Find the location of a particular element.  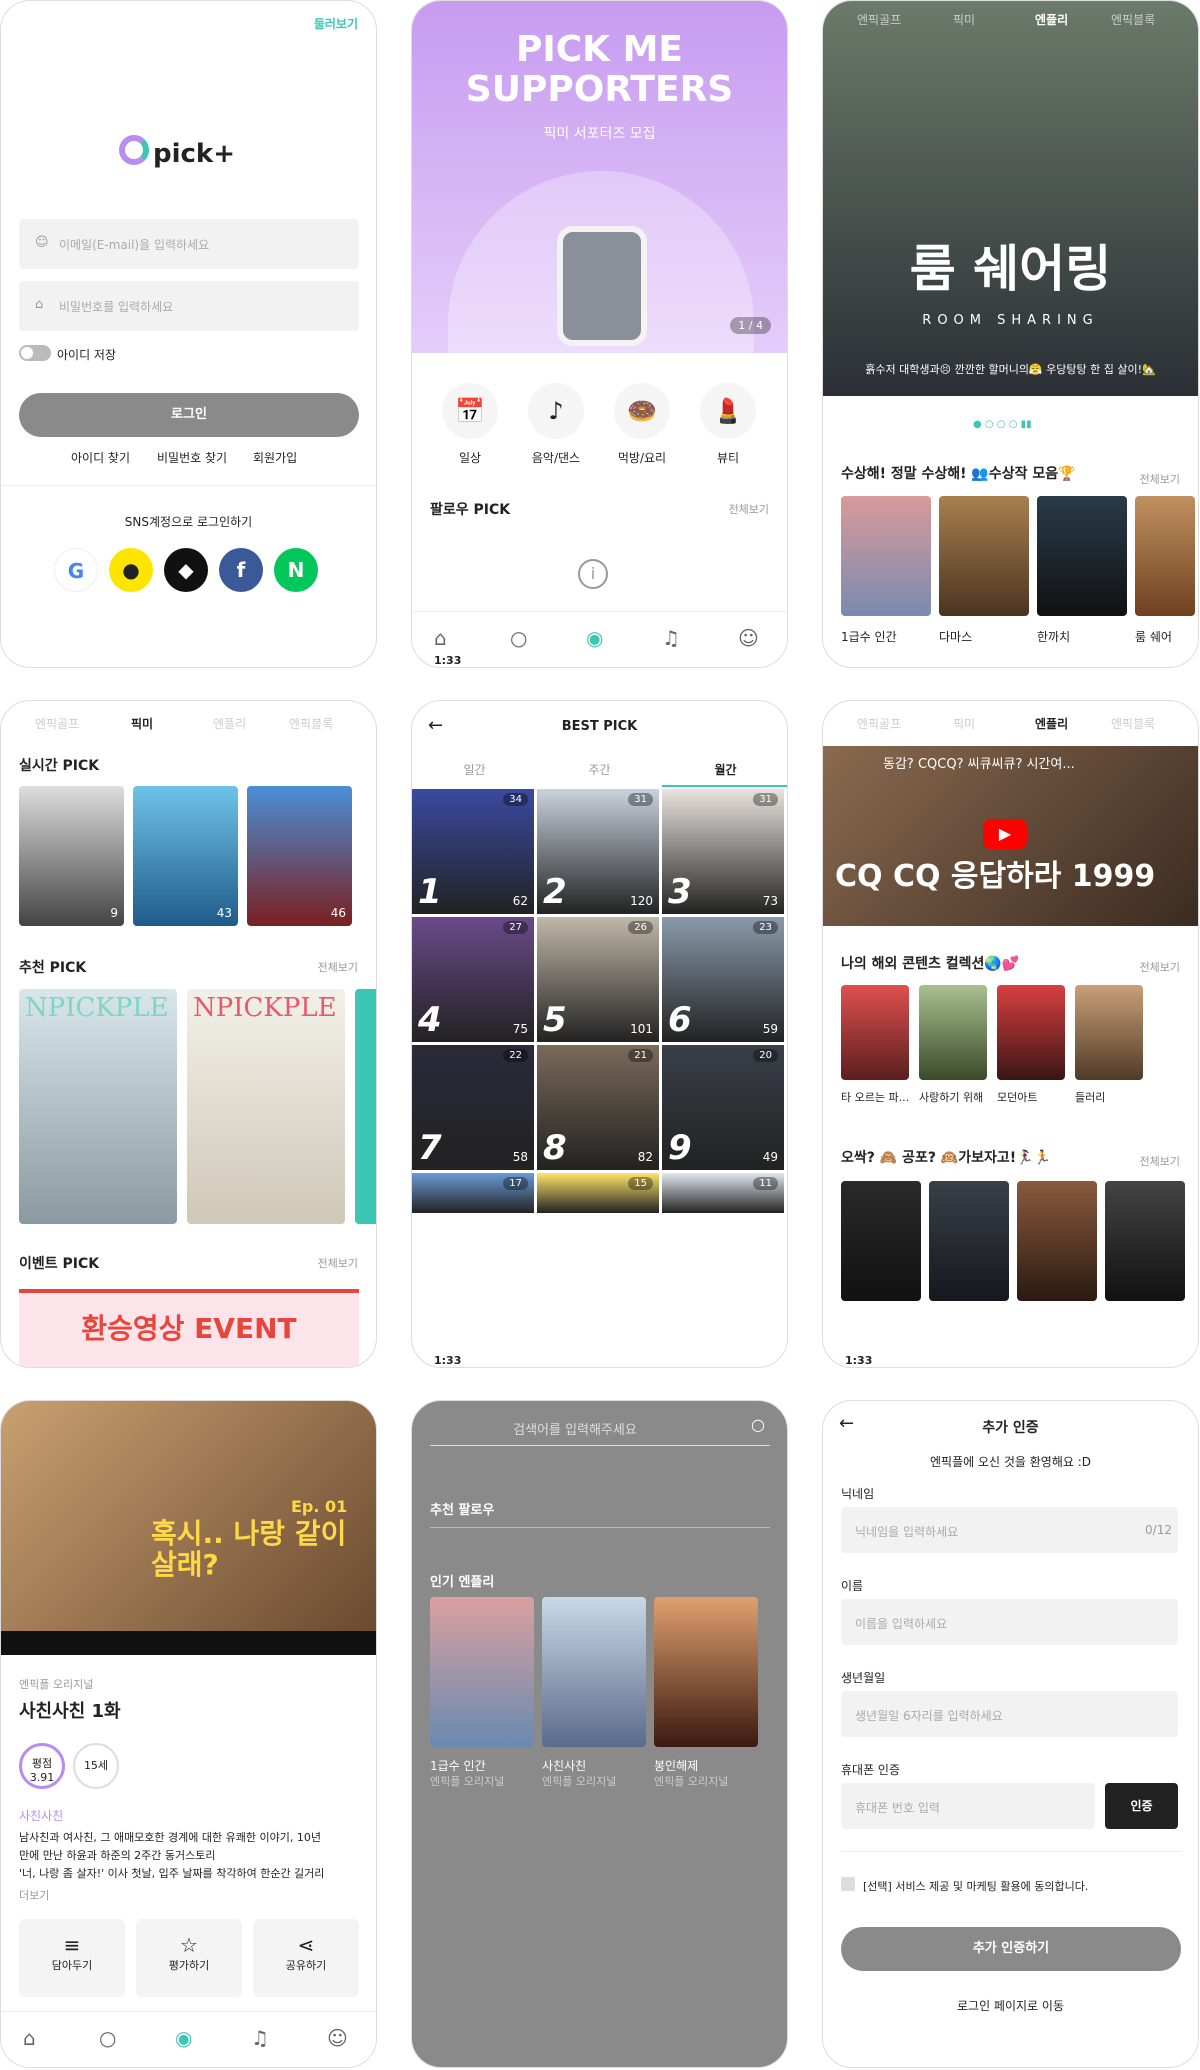

email-input: 이메일(E-mail)을 입력하세요 is located at coordinates (189, 244).